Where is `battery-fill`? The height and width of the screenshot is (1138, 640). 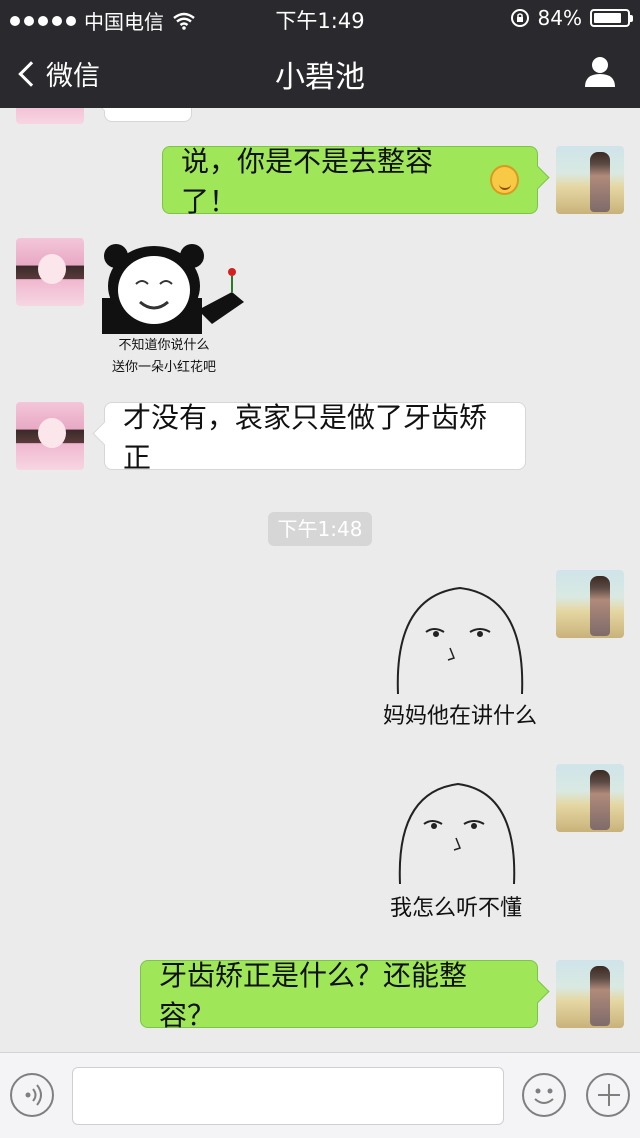
battery-fill is located at coordinates (607, 18).